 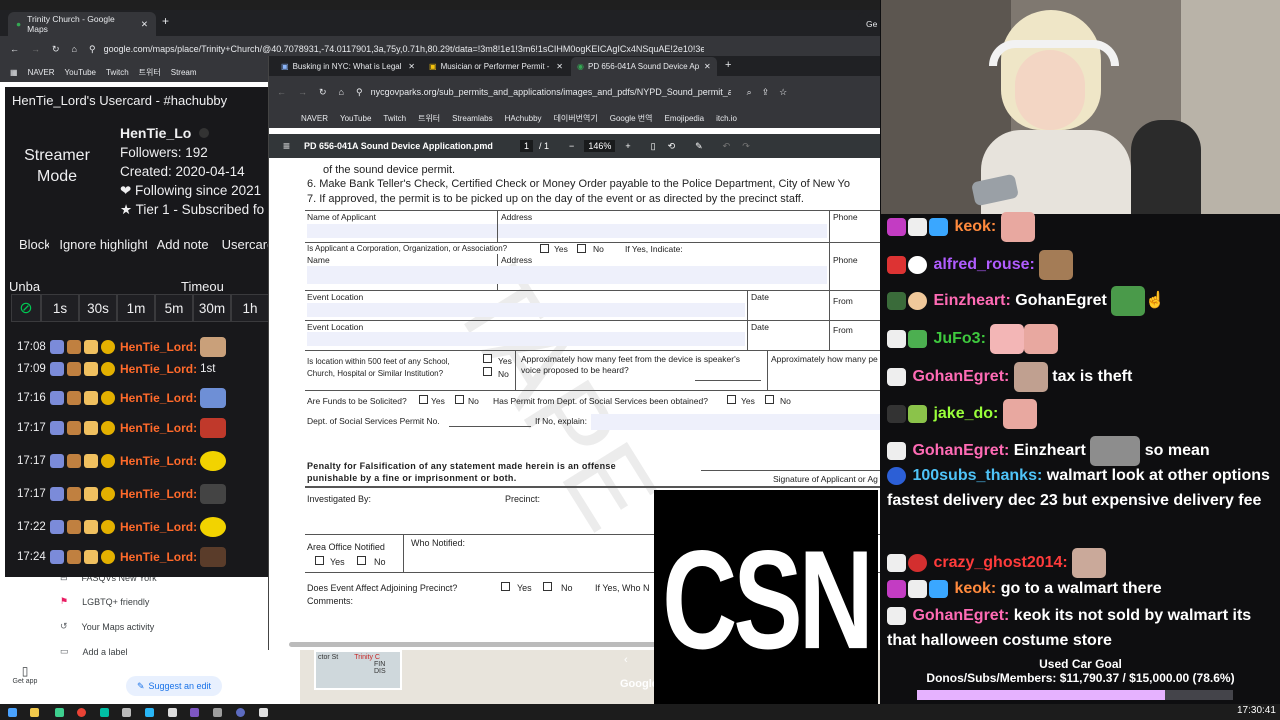 I want to click on zoom-in-icon: +, so click(x=627, y=146).